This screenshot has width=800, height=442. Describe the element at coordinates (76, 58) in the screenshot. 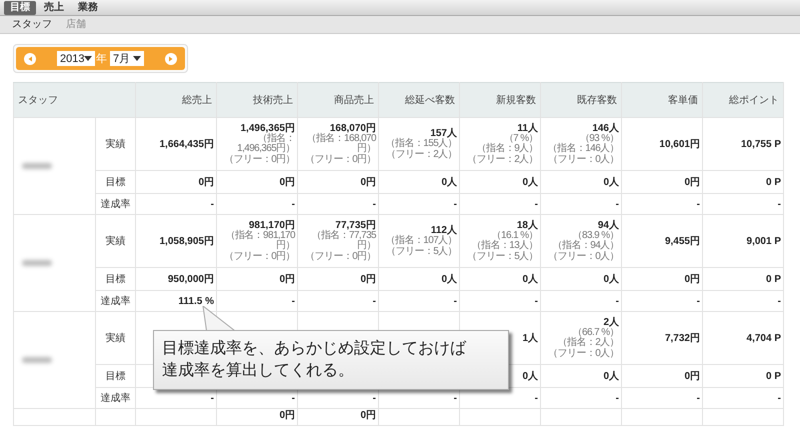

I see `year-select: 2013` at that location.